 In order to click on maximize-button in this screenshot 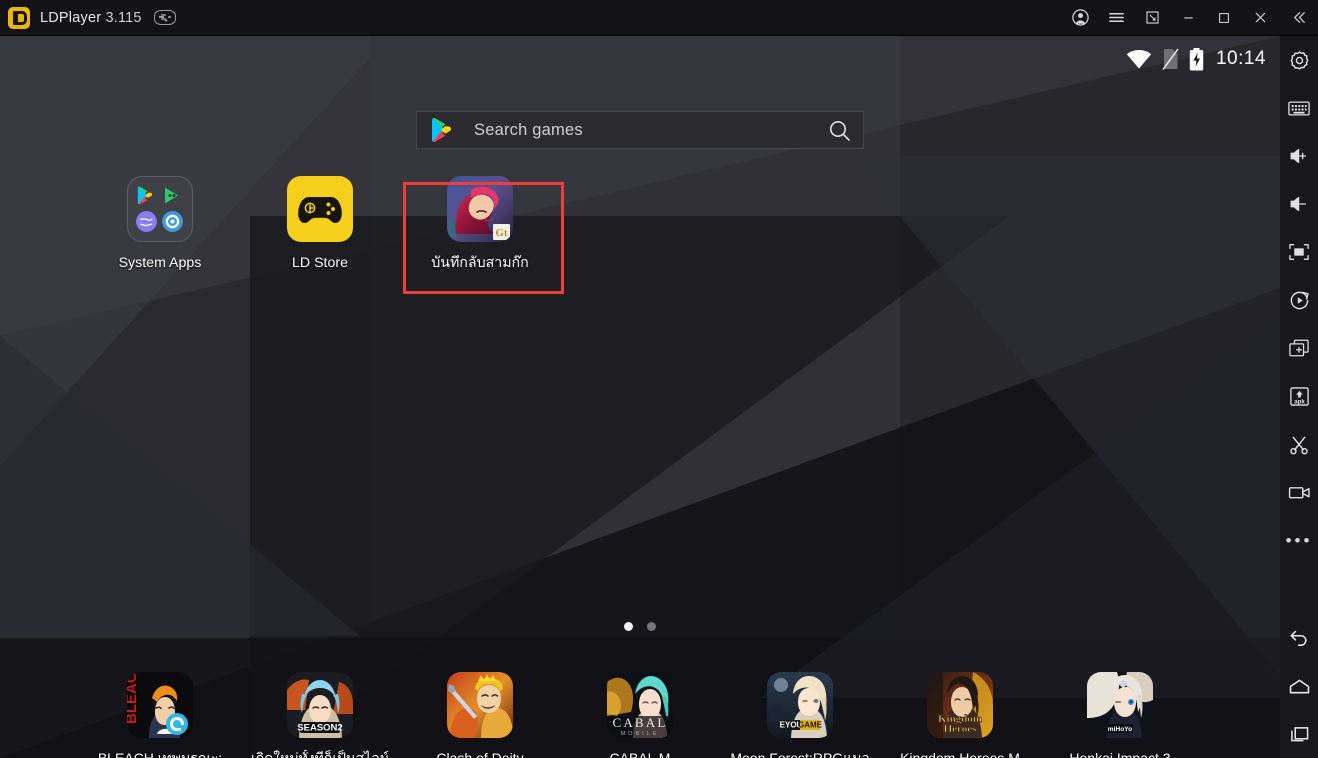, I will do `click(1224, 18)`.